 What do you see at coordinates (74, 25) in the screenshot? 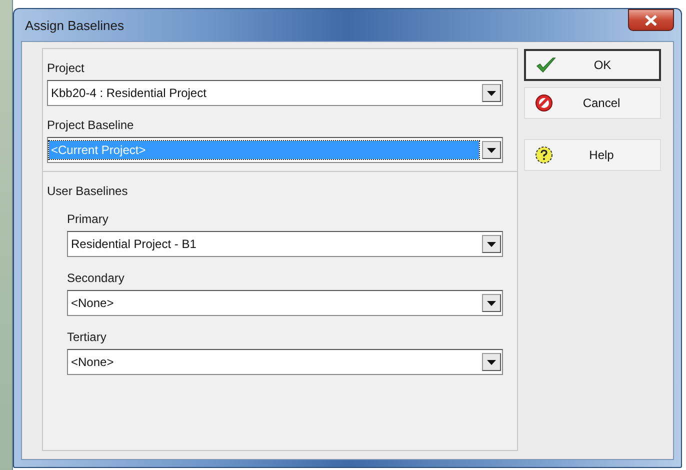
I see `window-title: Assign Baselines` at bounding box center [74, 25].